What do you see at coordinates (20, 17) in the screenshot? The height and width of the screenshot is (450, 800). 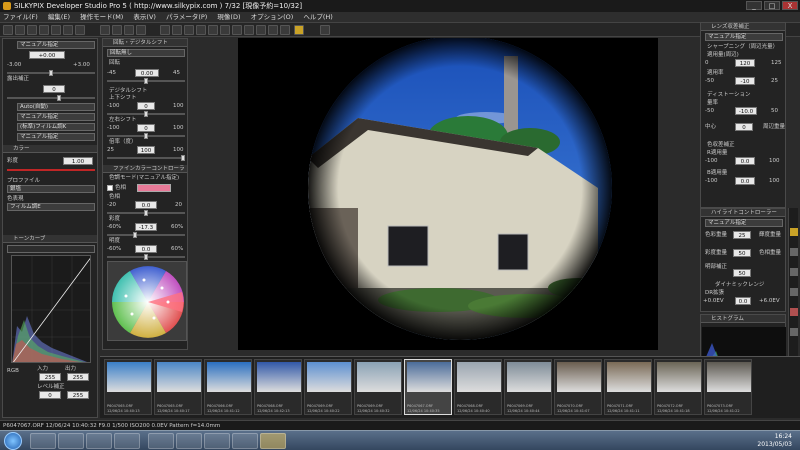 I see `menu-file: ファイル(F)` at bounding box center [20, 17].